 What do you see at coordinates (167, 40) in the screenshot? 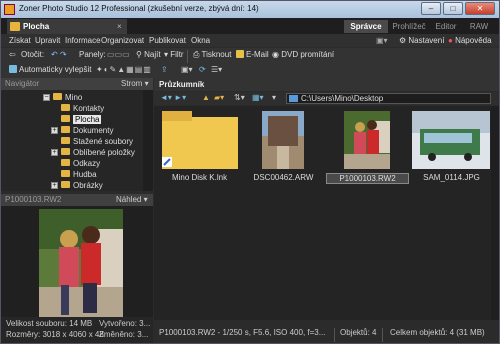
I see `menu-publish: Publikovat` at bounding box center [167, 40].